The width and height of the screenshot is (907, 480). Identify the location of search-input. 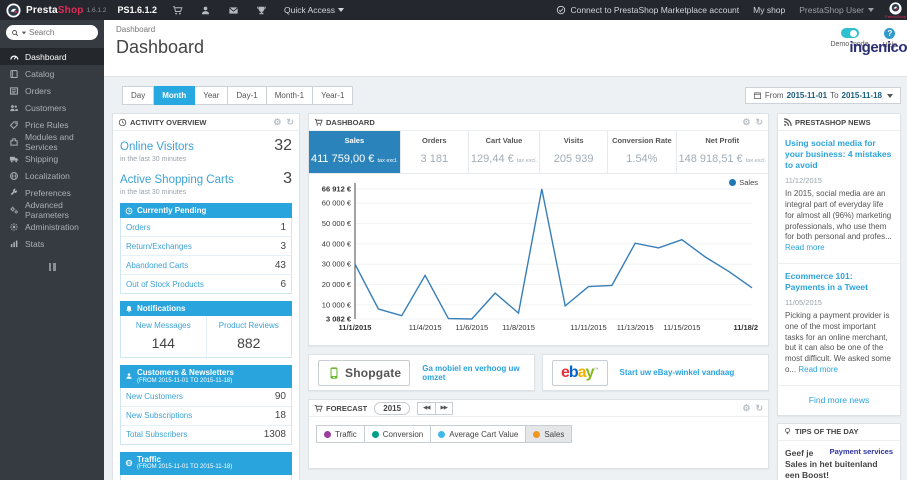
(54, 32).